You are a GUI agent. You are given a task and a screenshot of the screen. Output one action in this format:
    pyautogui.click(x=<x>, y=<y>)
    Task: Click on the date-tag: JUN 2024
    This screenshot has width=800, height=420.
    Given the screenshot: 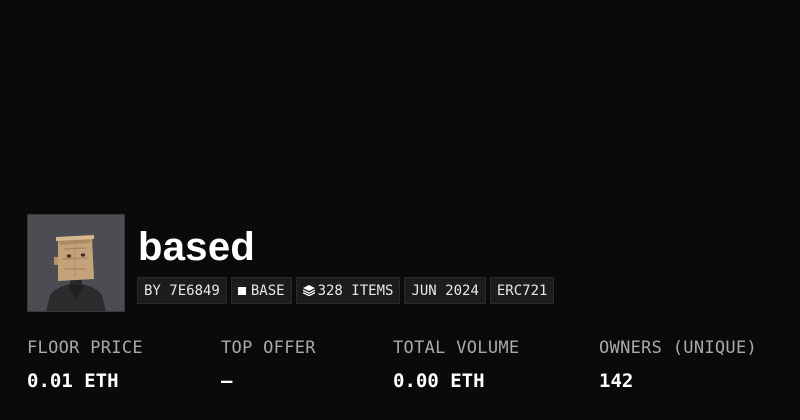 What is the action you would take?
    pyautogui.click(x=445, y=290)
    